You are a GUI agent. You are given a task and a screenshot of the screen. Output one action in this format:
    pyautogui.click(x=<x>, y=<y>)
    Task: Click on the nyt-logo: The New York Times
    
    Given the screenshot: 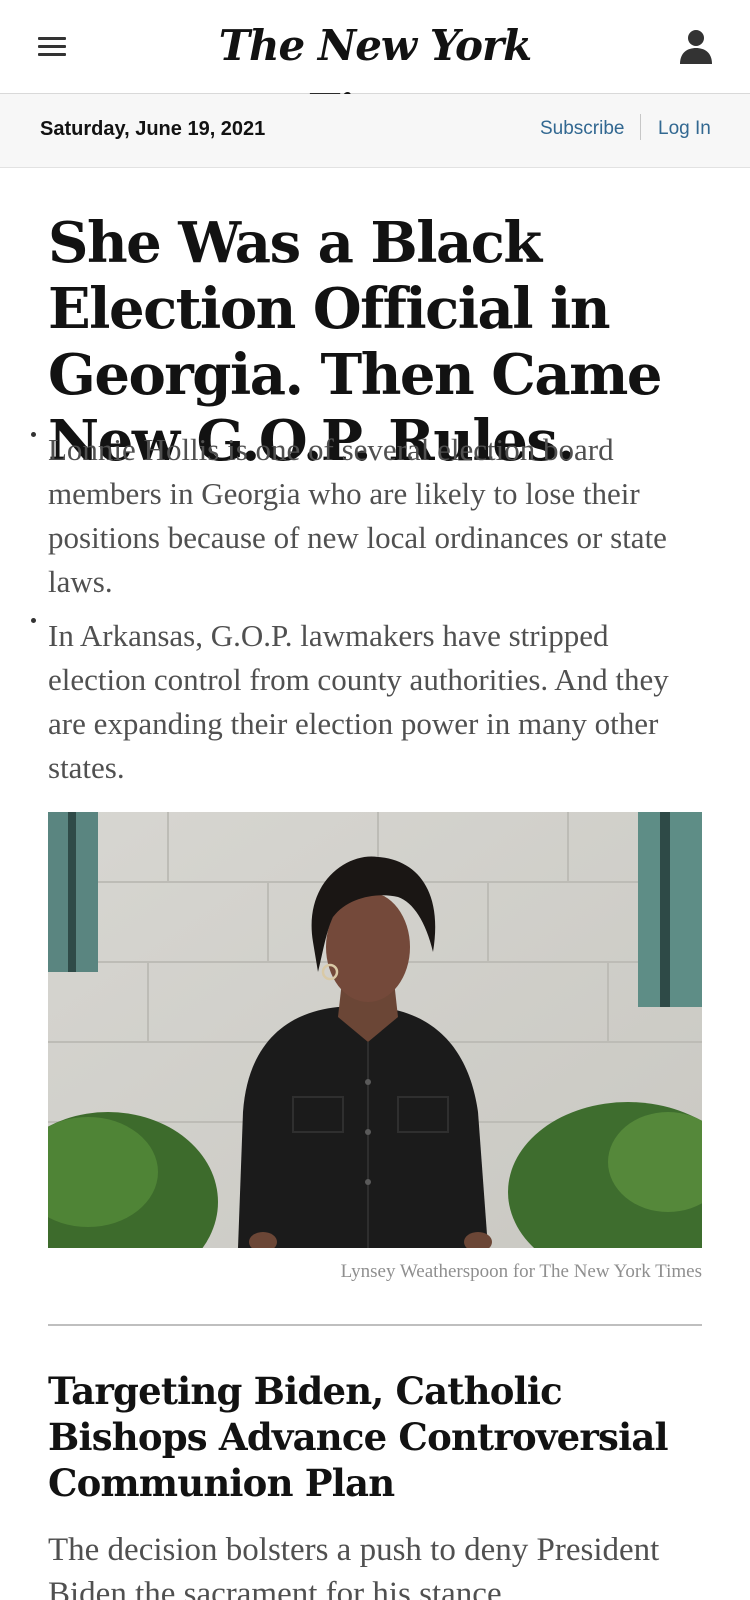 What is the action you would take?
    pyautogui.click(x=375, y=74)
    